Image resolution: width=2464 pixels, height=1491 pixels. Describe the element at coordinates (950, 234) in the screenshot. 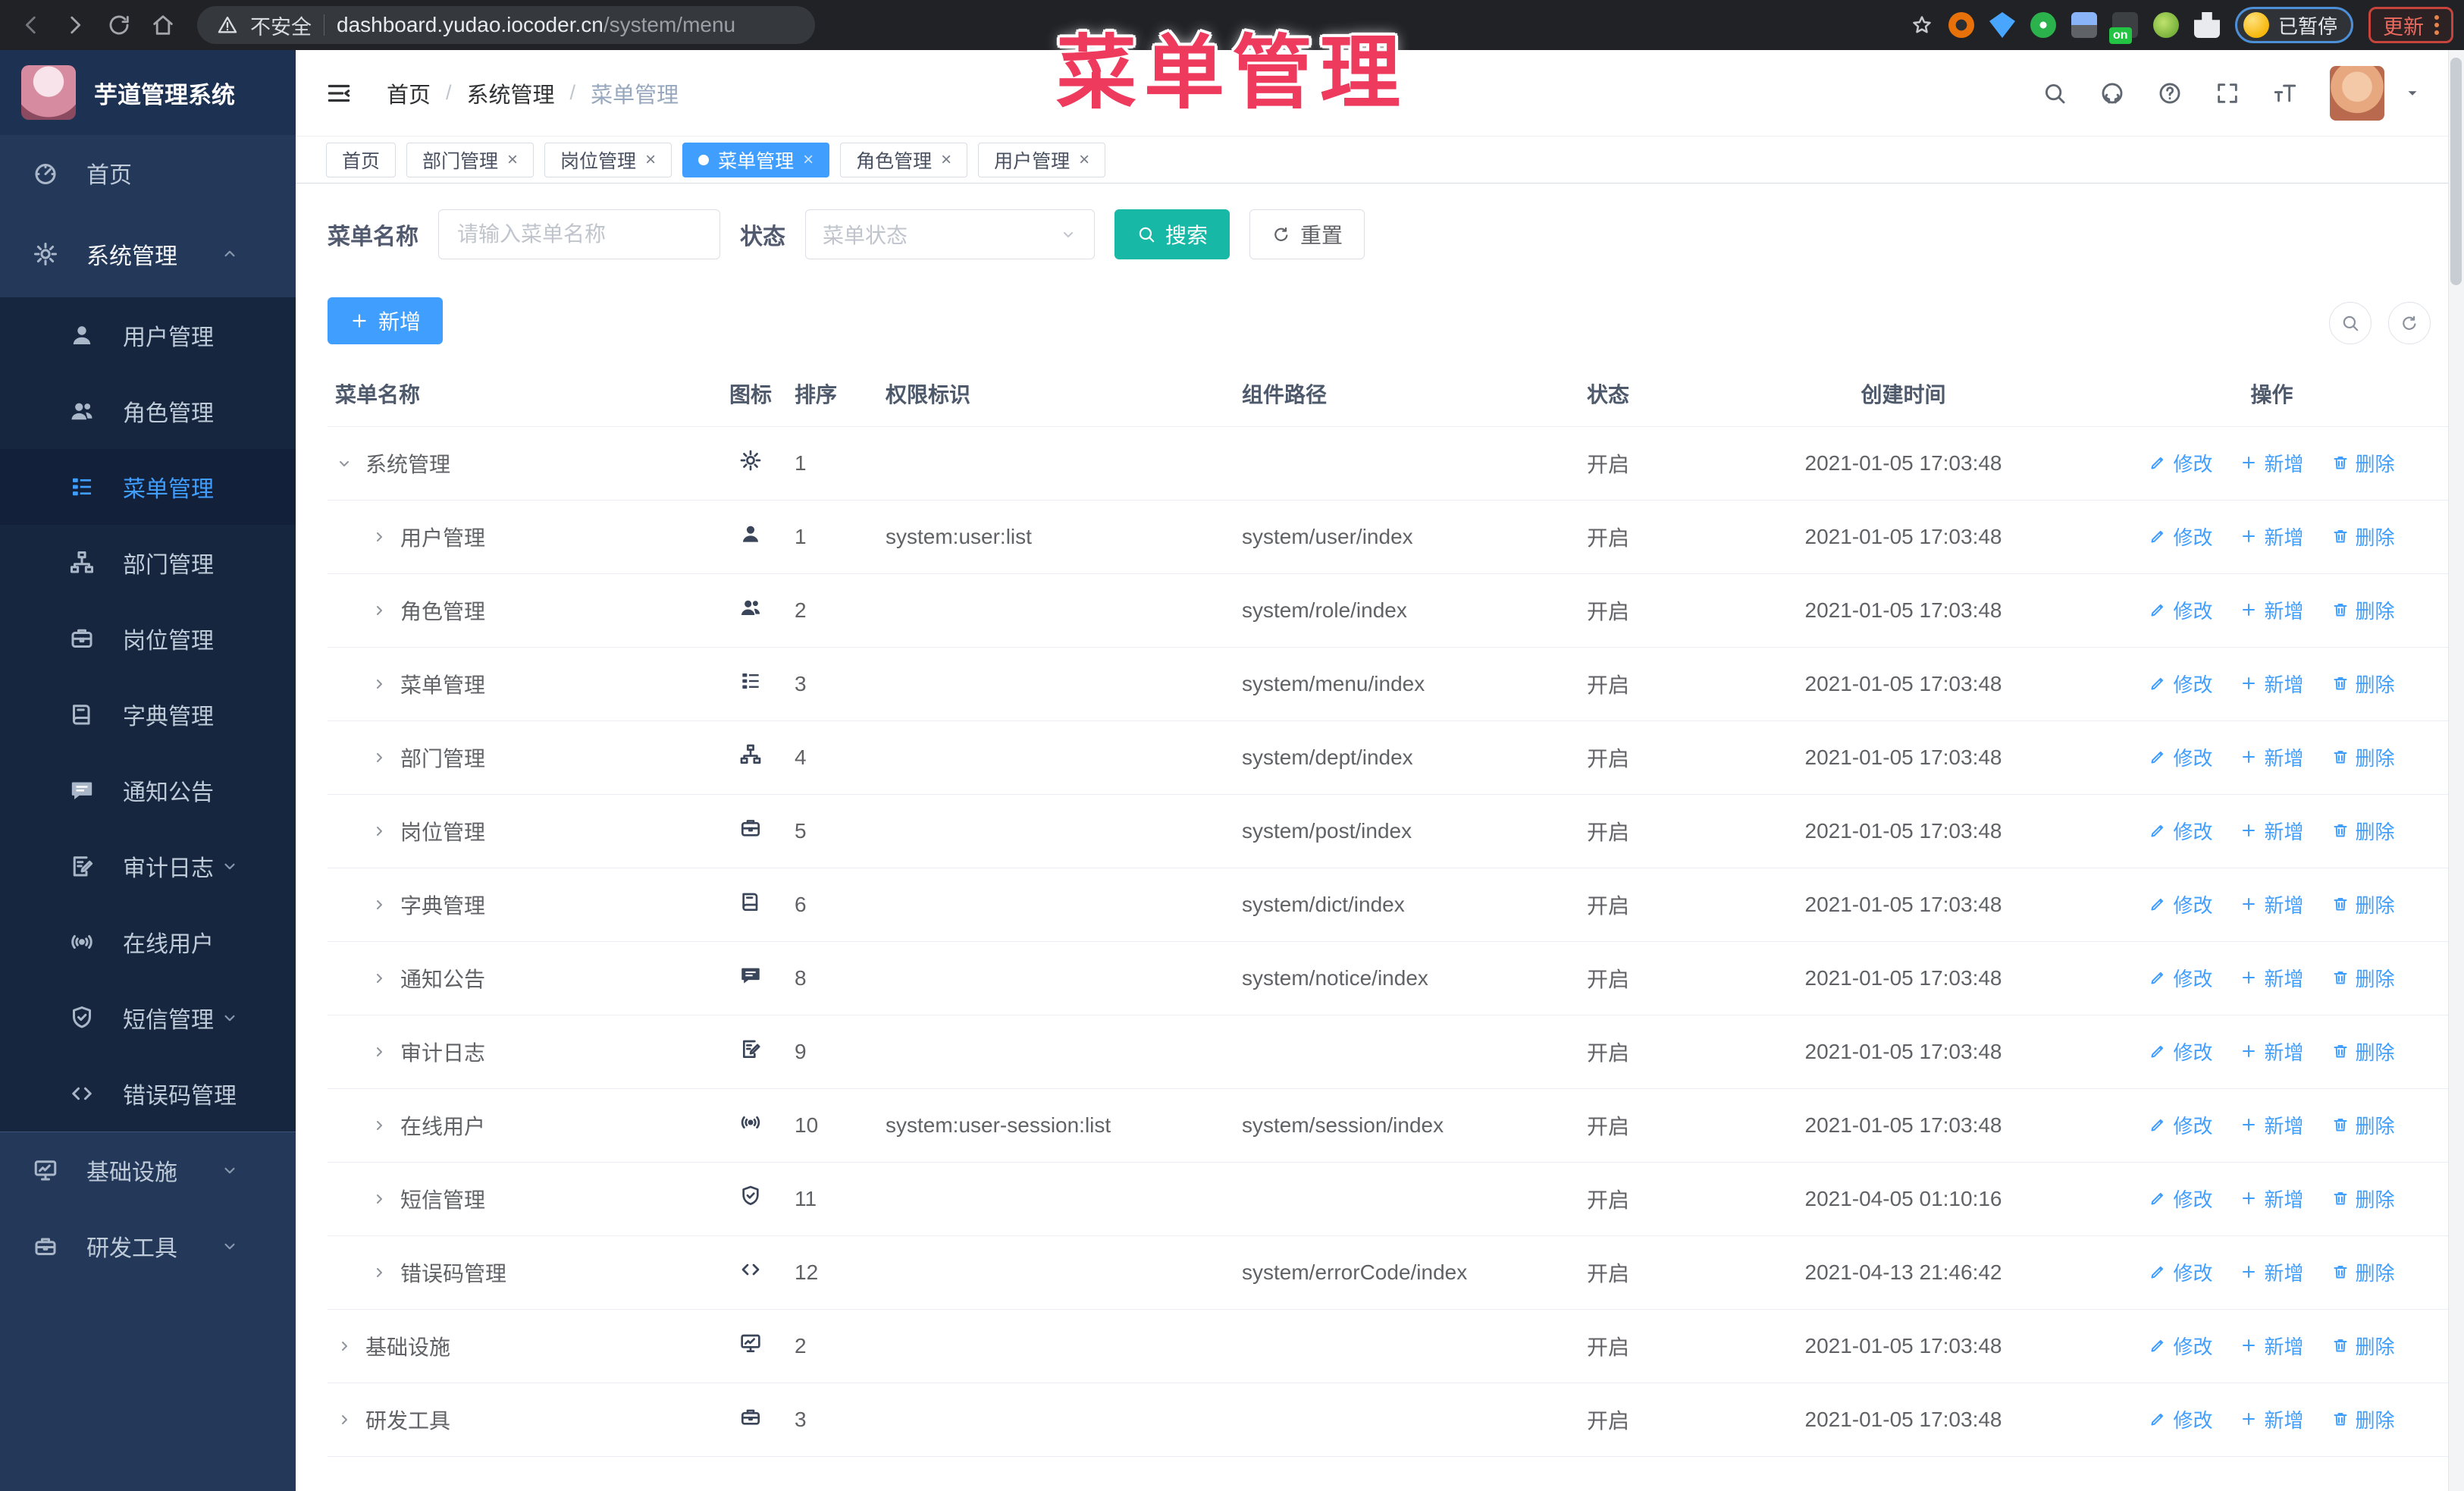

I see `menu-status-select: 菜单状态` at that location.